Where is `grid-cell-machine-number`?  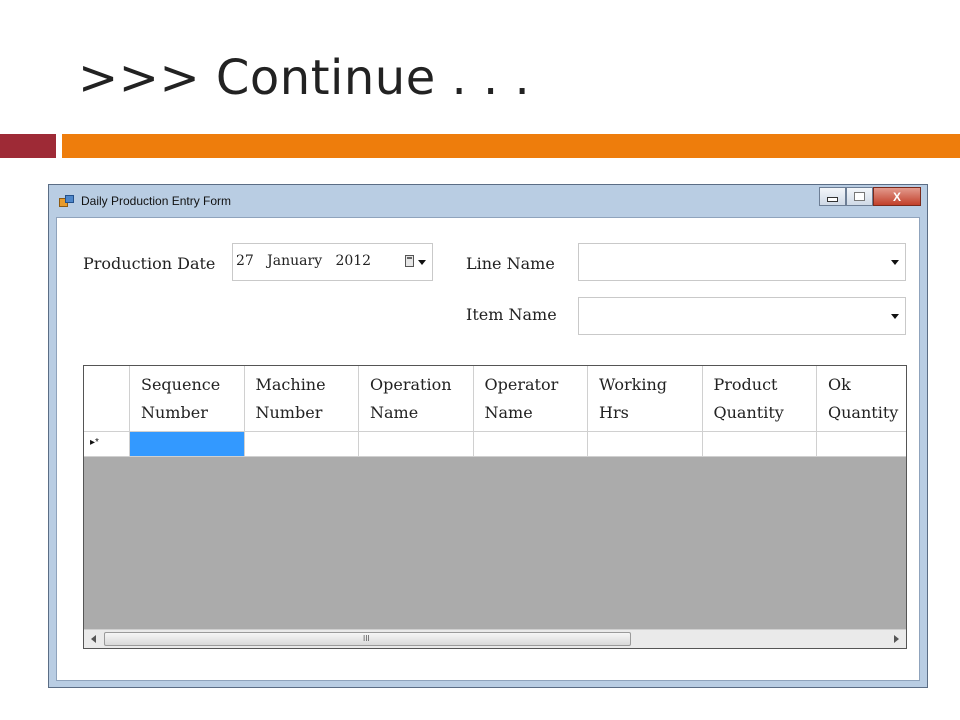 grid-cell-machine-number is located at coordinates (301, 444).